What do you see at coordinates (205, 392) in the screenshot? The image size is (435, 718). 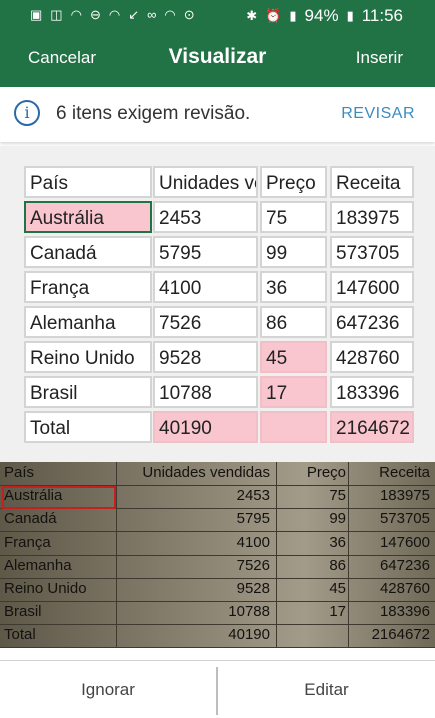 I see `table-cell: 10788` at bounding box center [205, 392].